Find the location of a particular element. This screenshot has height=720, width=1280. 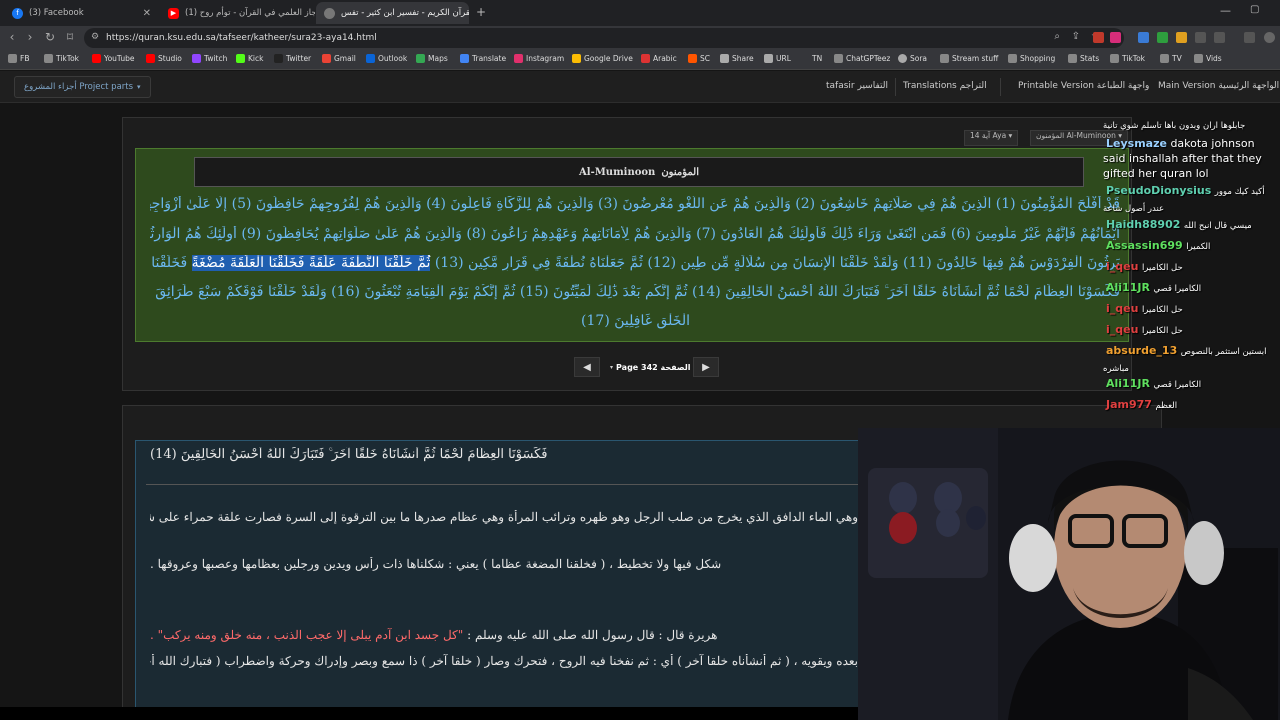

maximize-button: ▢ is located at coordinates (1254, 9).